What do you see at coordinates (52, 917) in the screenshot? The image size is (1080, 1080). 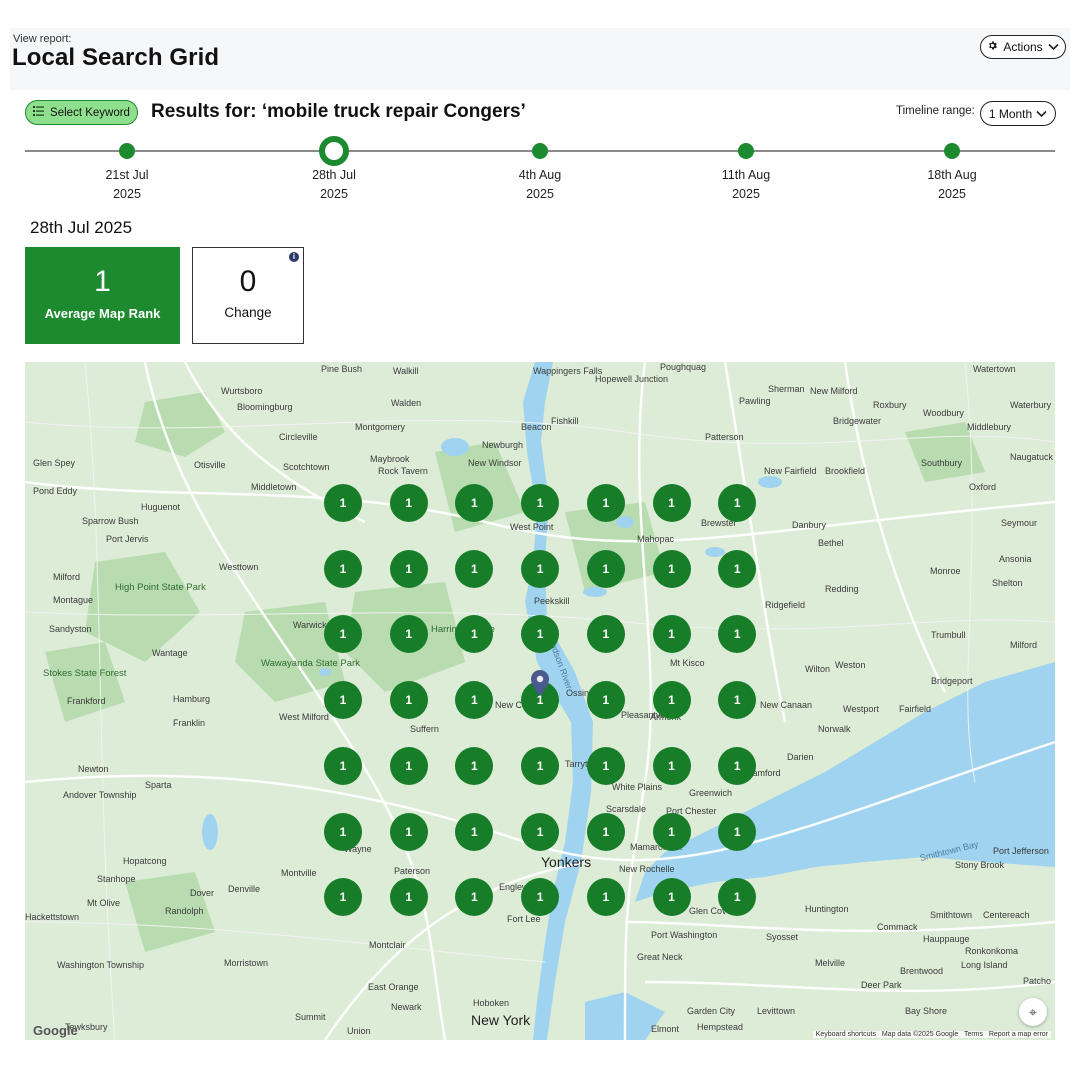 I see `map-place-label: Hackettstown` at bounding box center [52, 917].